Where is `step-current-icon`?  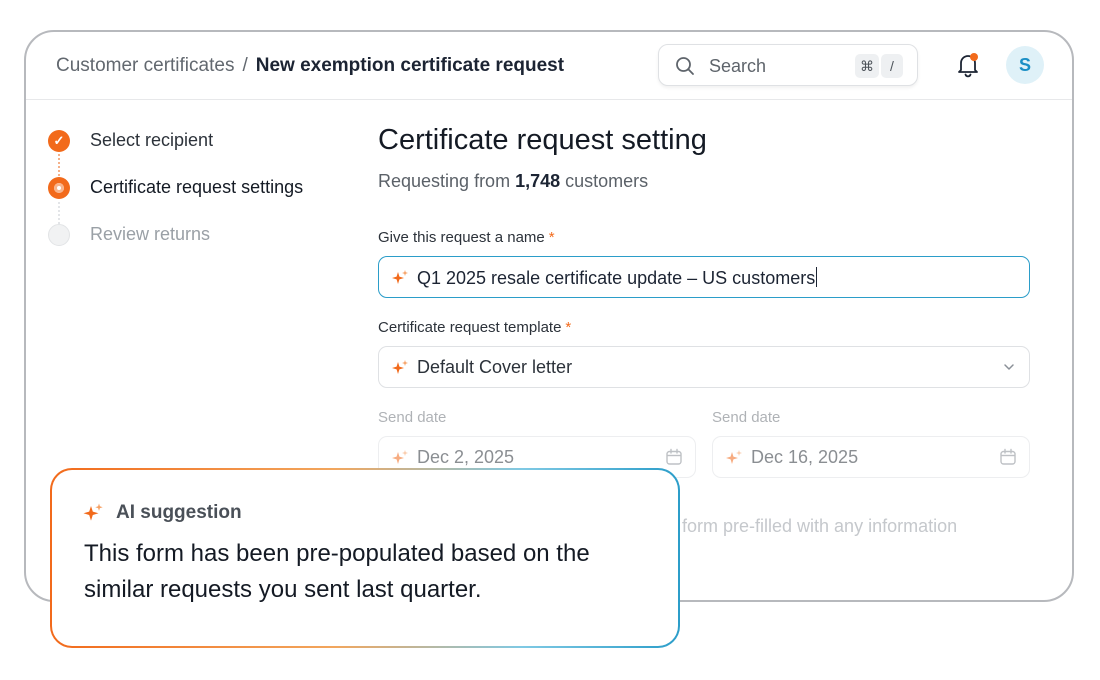
step-current-icon is located at coordinates (59, 188).